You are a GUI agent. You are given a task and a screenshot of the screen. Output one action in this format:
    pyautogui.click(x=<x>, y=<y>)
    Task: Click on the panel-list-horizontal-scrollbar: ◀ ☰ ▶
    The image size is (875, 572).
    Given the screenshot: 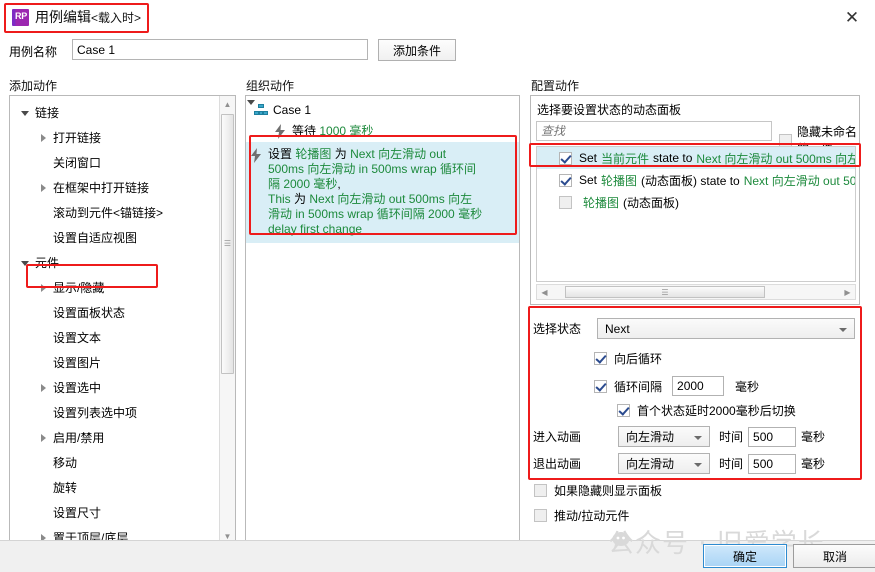 What is the action you would take?
    pyautogui.click(x=696, y=292)
    